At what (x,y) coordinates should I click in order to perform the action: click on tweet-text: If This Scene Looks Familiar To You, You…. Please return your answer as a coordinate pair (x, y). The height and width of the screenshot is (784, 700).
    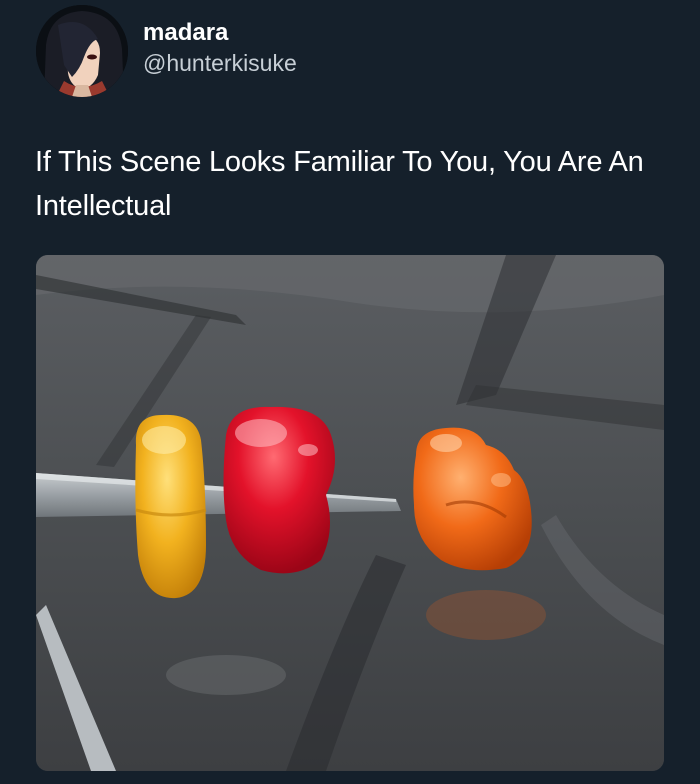
    Looking at the image, I should click on (339, 184).